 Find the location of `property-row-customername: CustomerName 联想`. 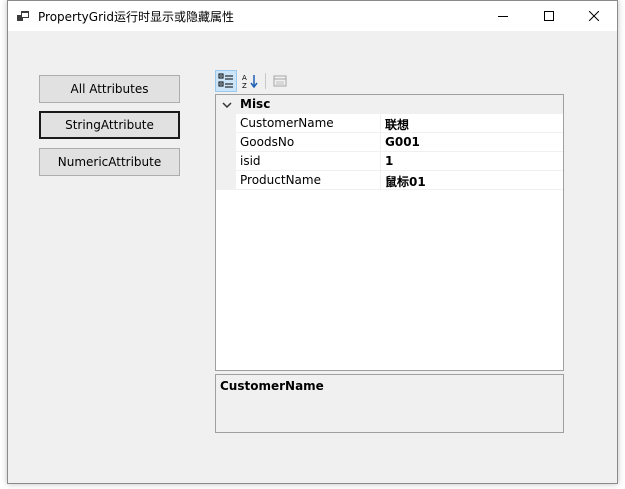

property-row-customername: CustomerName 联想 is located at coordinates (399, 123).